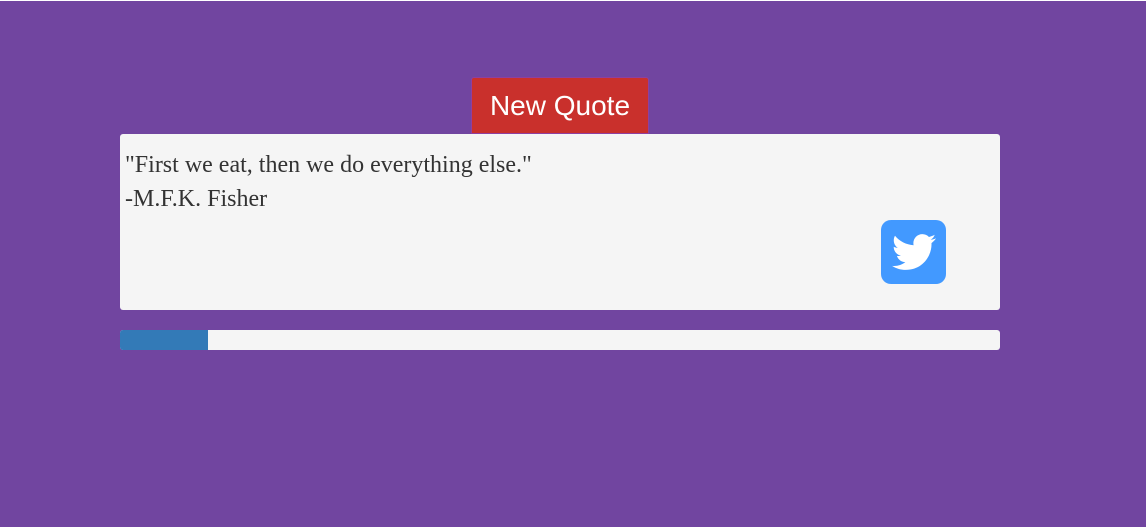 The width and height of the screenshot is (1146, 527). I want to click on tweet-button, so click(913, 252).